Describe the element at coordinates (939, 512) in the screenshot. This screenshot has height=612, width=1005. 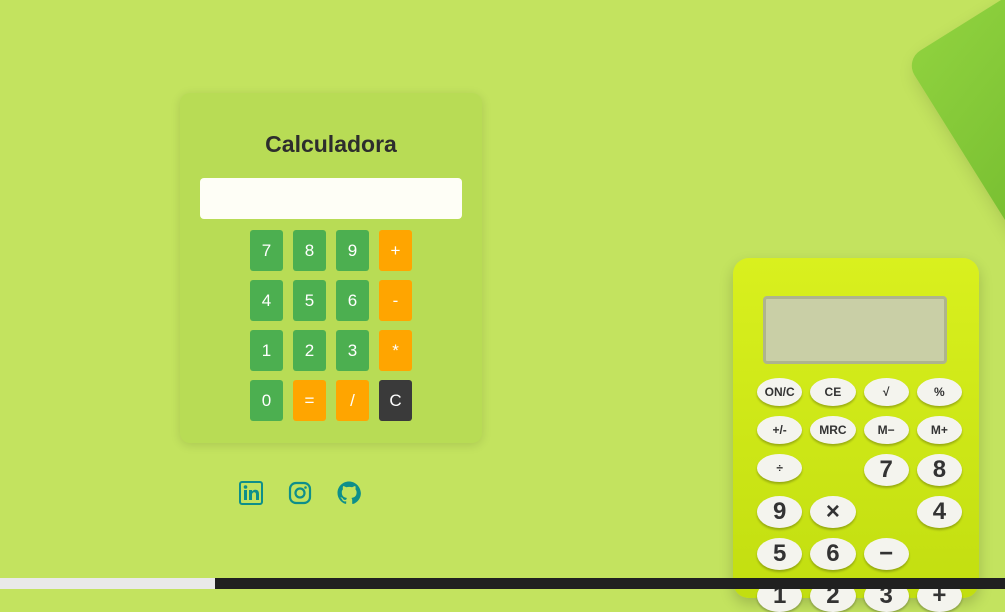
I see `background-calculator-key: 4` at that location.